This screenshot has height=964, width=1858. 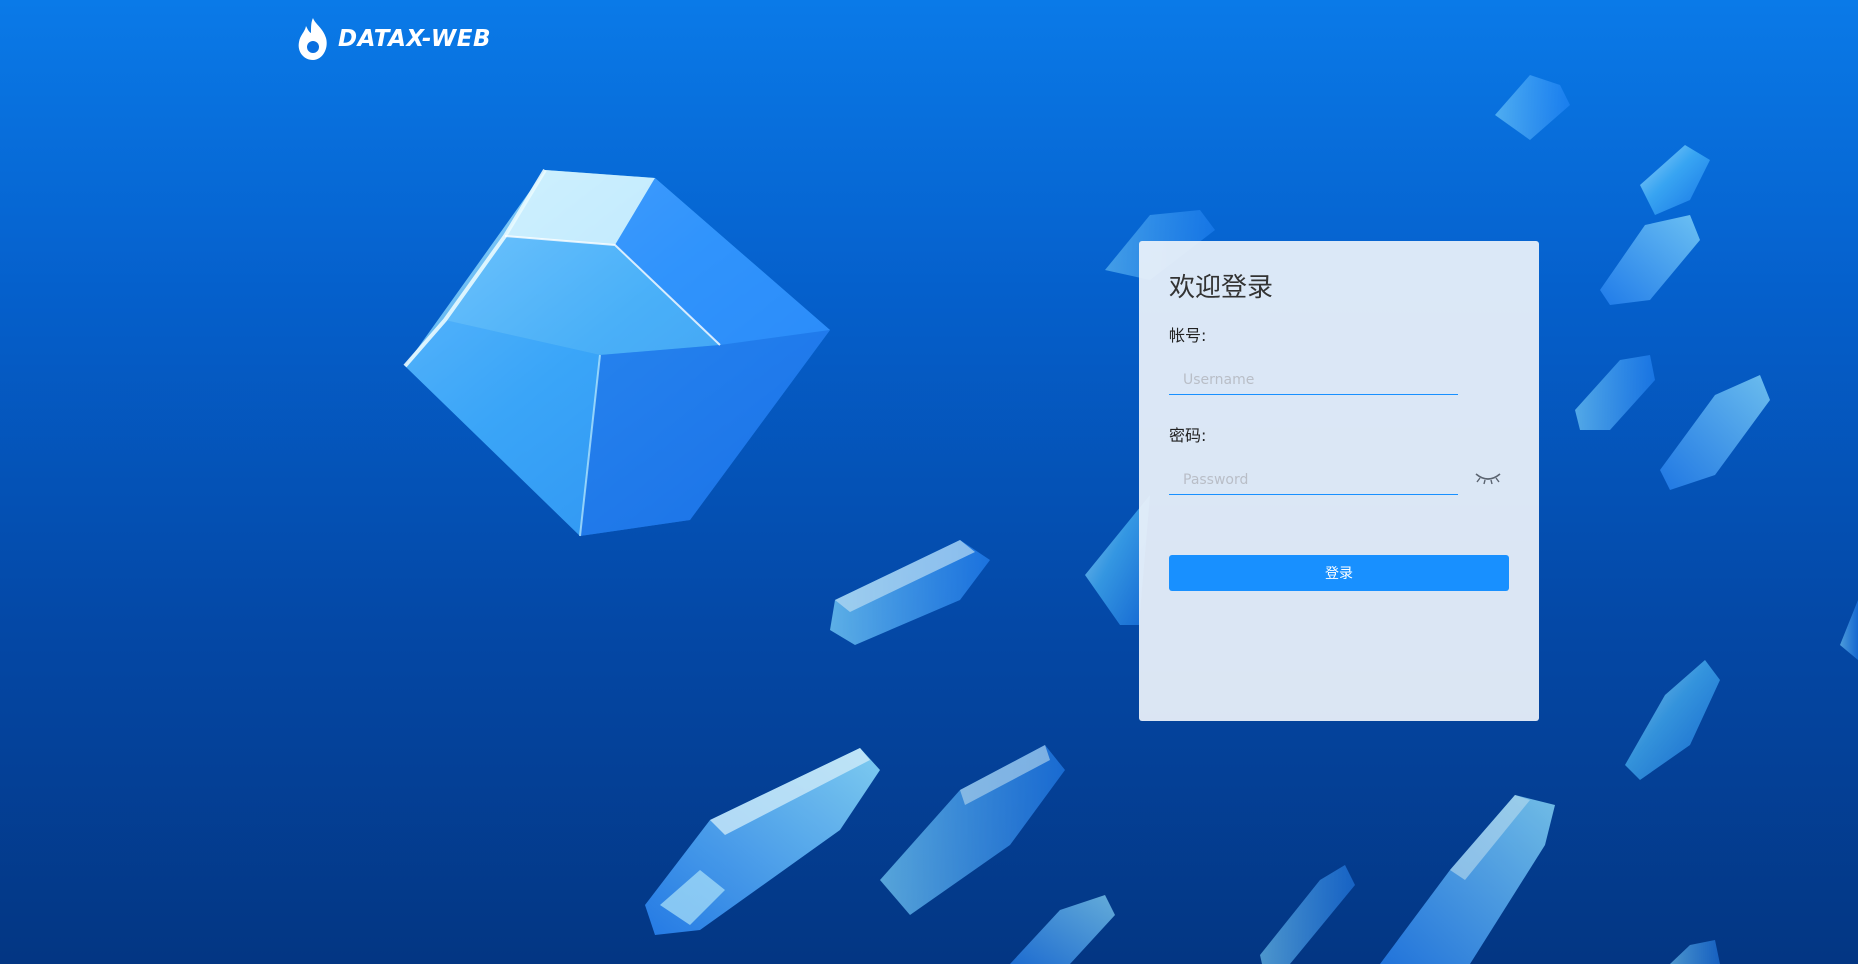 What do you see at coordinates (415, 39) in the screenshot?
I see `brand-name: DATAX-WEB` at bounding box center [415, 39].